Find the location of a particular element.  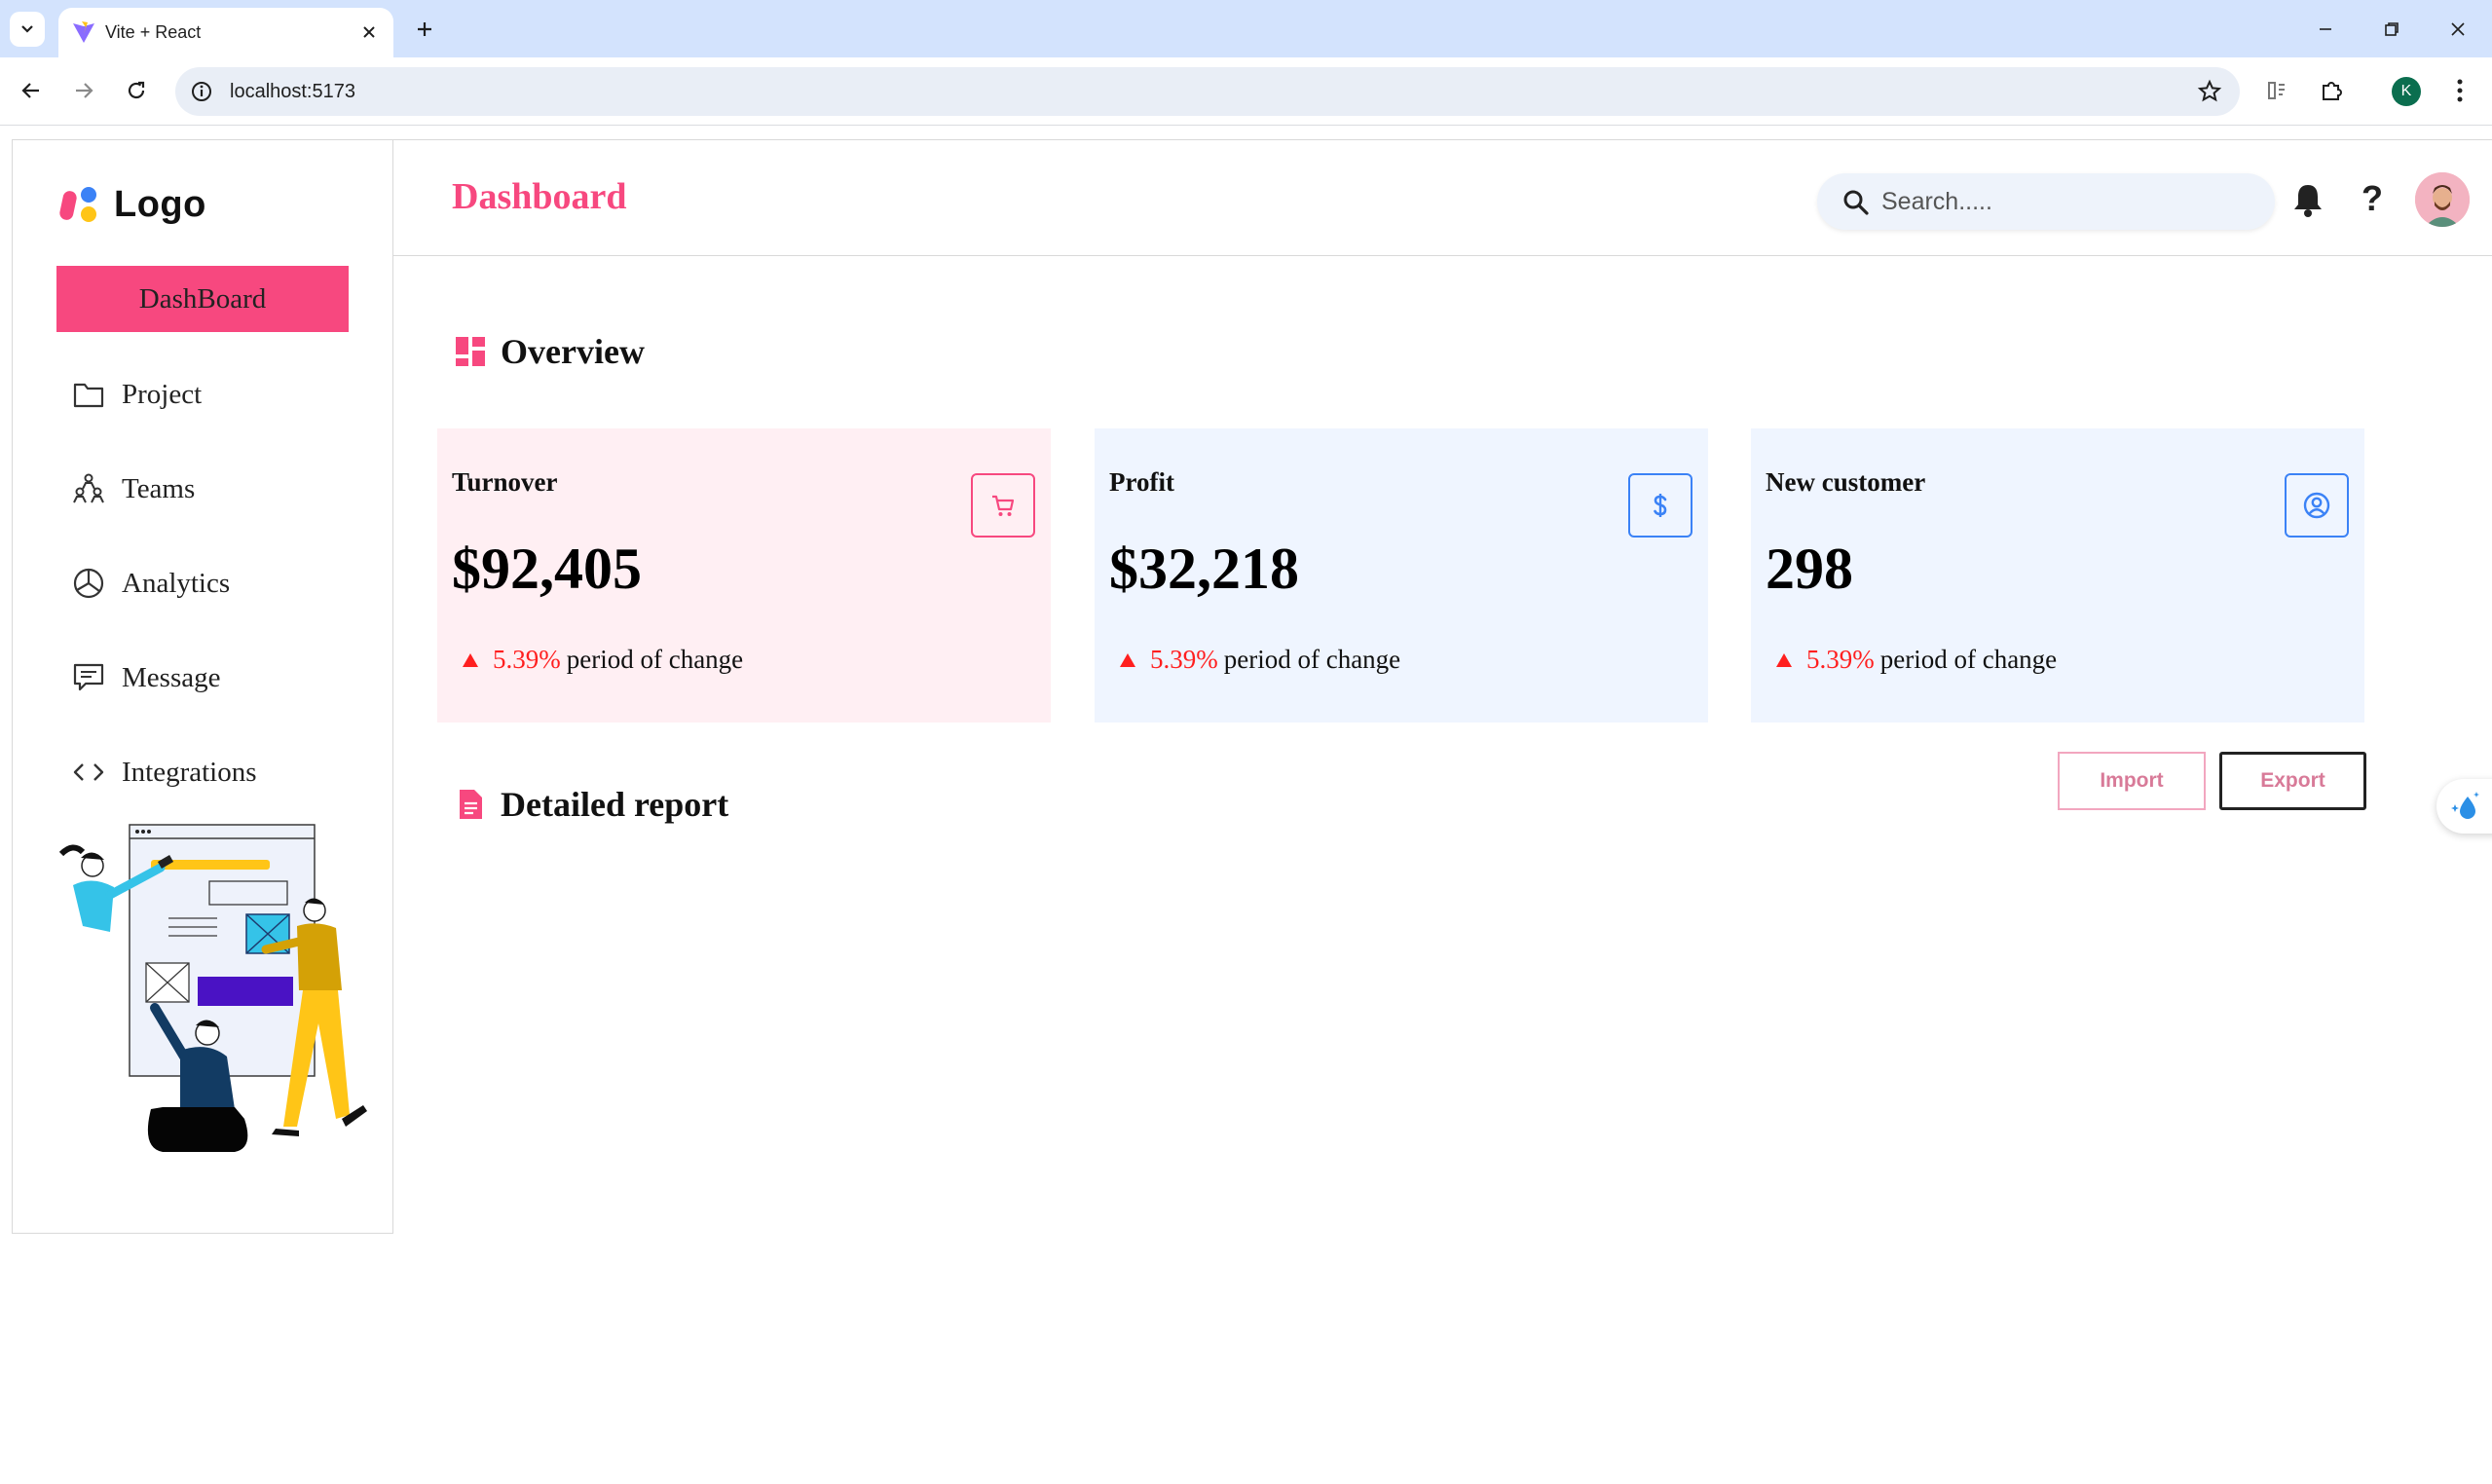

arrow-right-icon is located at coordinates (84, 90).